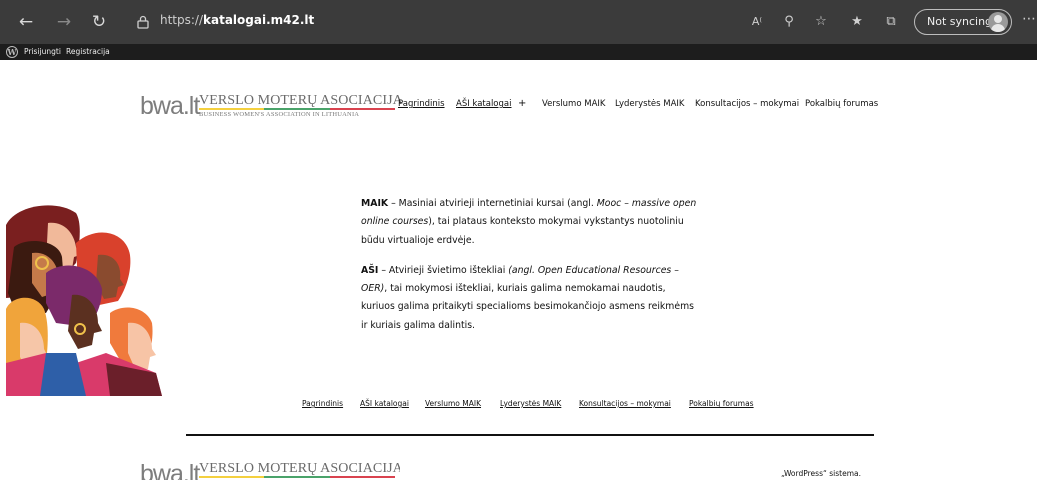 This screenshot has height=480, width=1037. What do you see at coordinates (88, 51) in the screenshot?
I see `register-link: Registracija` at bounding box center [88, 51].